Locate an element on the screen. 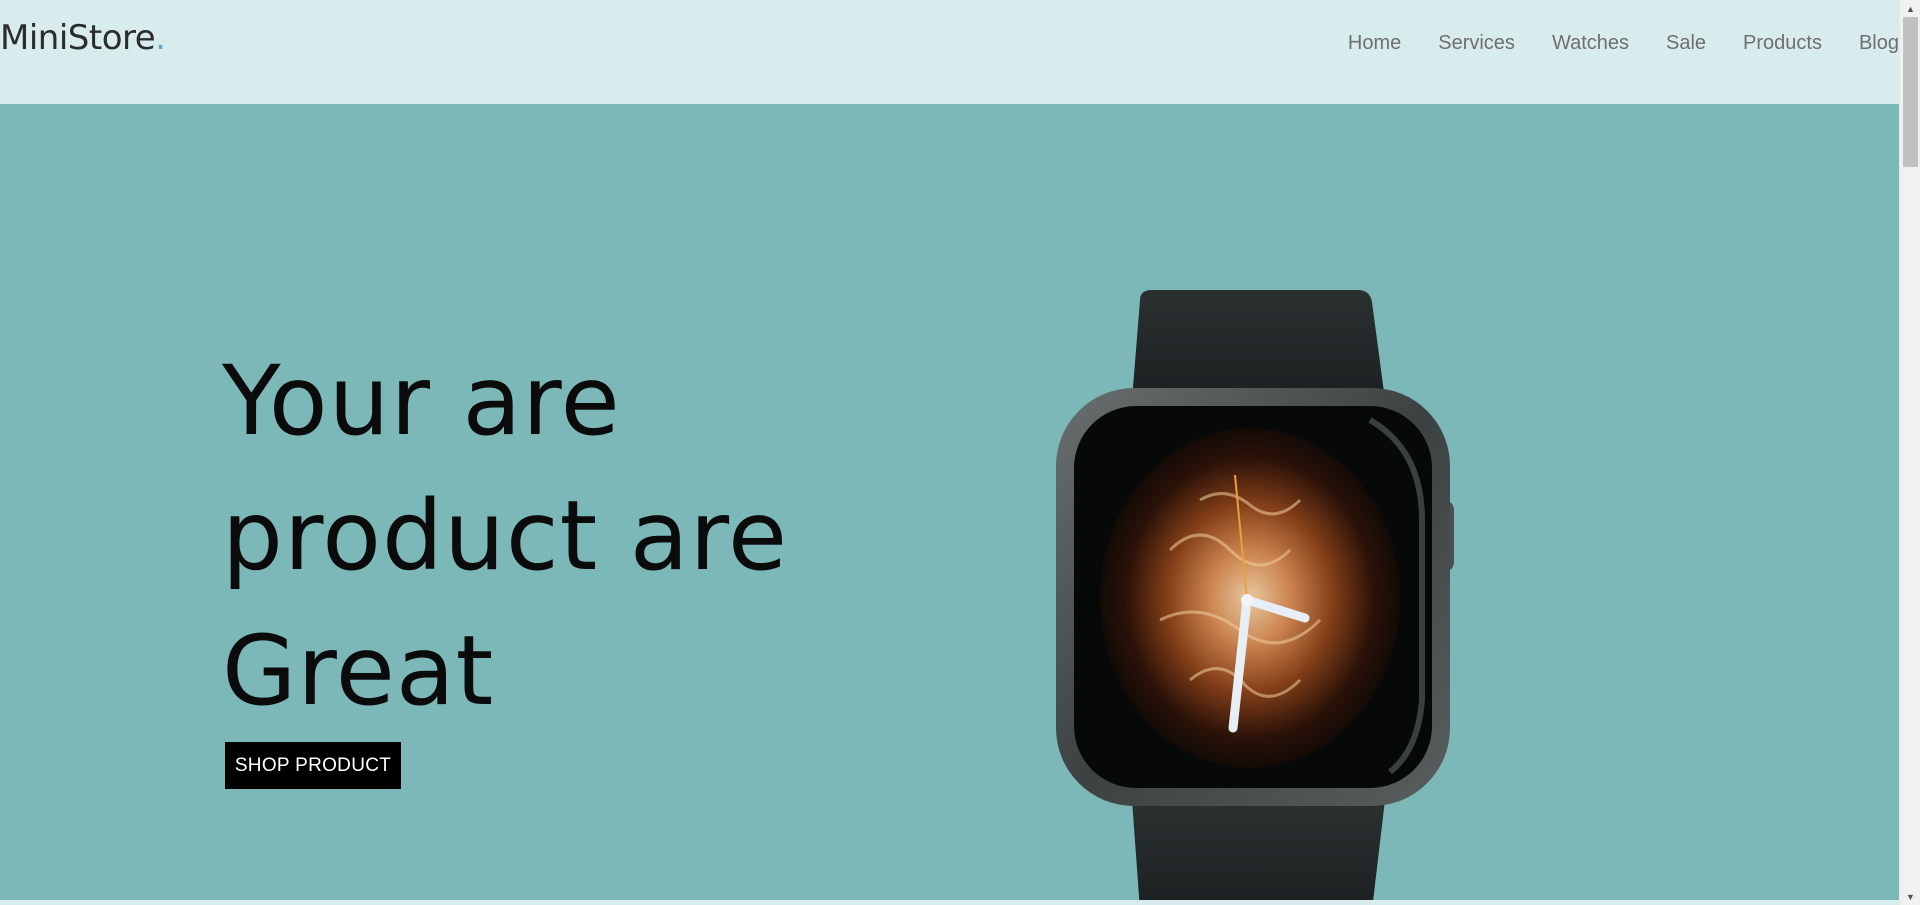 This screenshot has width=1920, height=905. hero-headline: Your are product are Great is located at coordinates (532, 536).